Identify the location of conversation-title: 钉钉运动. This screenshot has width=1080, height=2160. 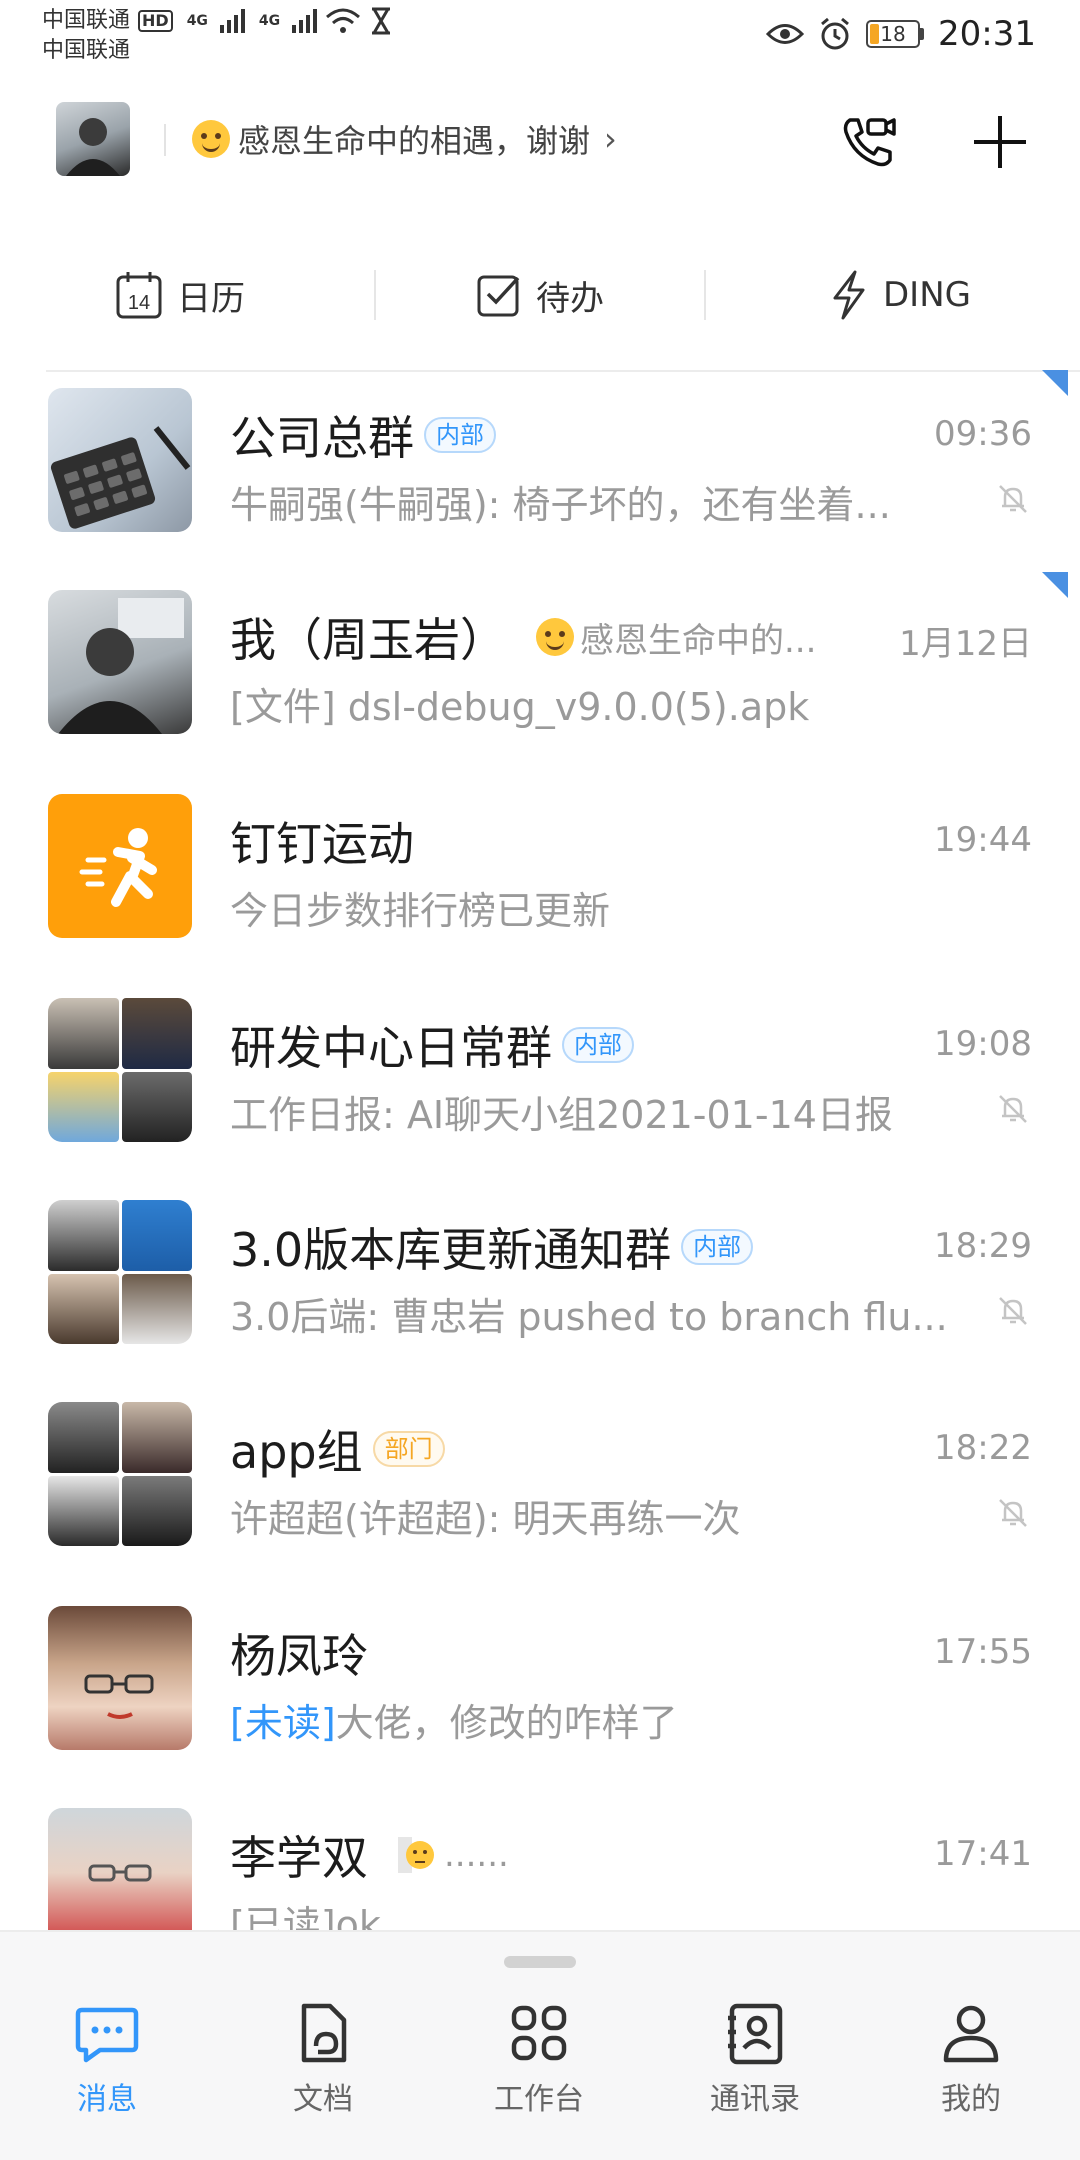
(322, 844).